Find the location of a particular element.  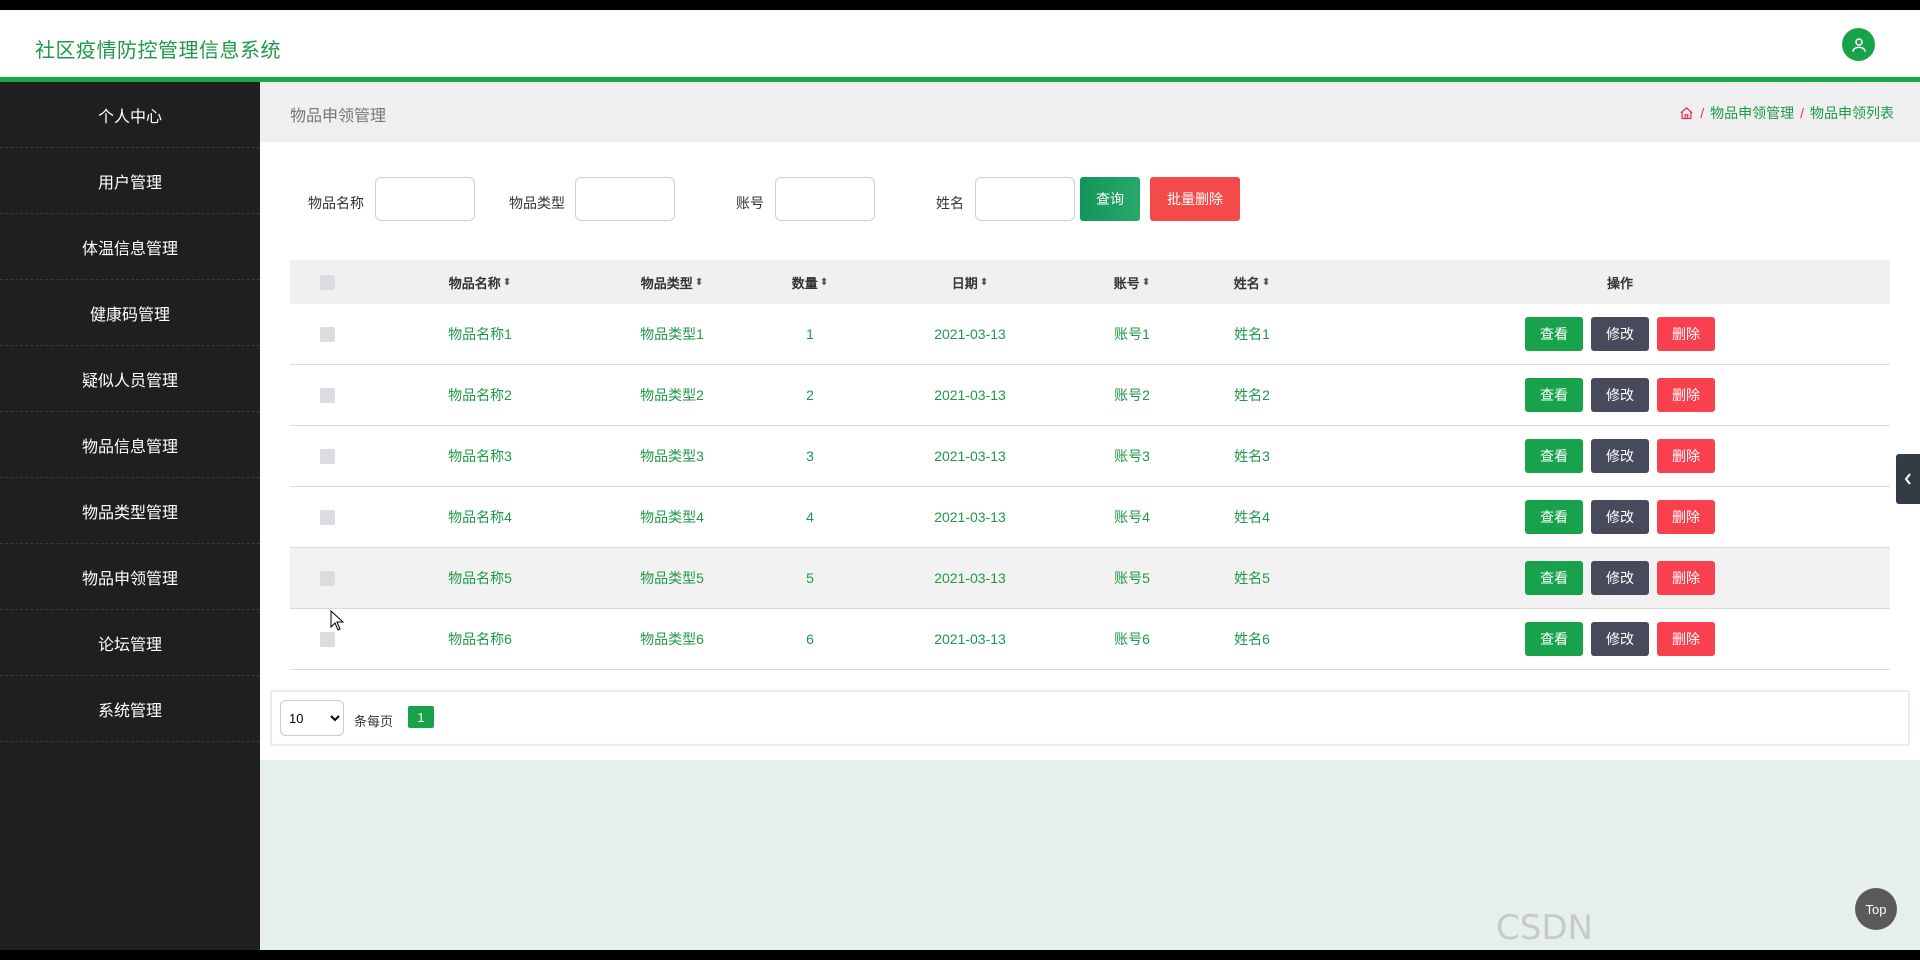

header-label: 账号 is located at coordinates (1126, 283).